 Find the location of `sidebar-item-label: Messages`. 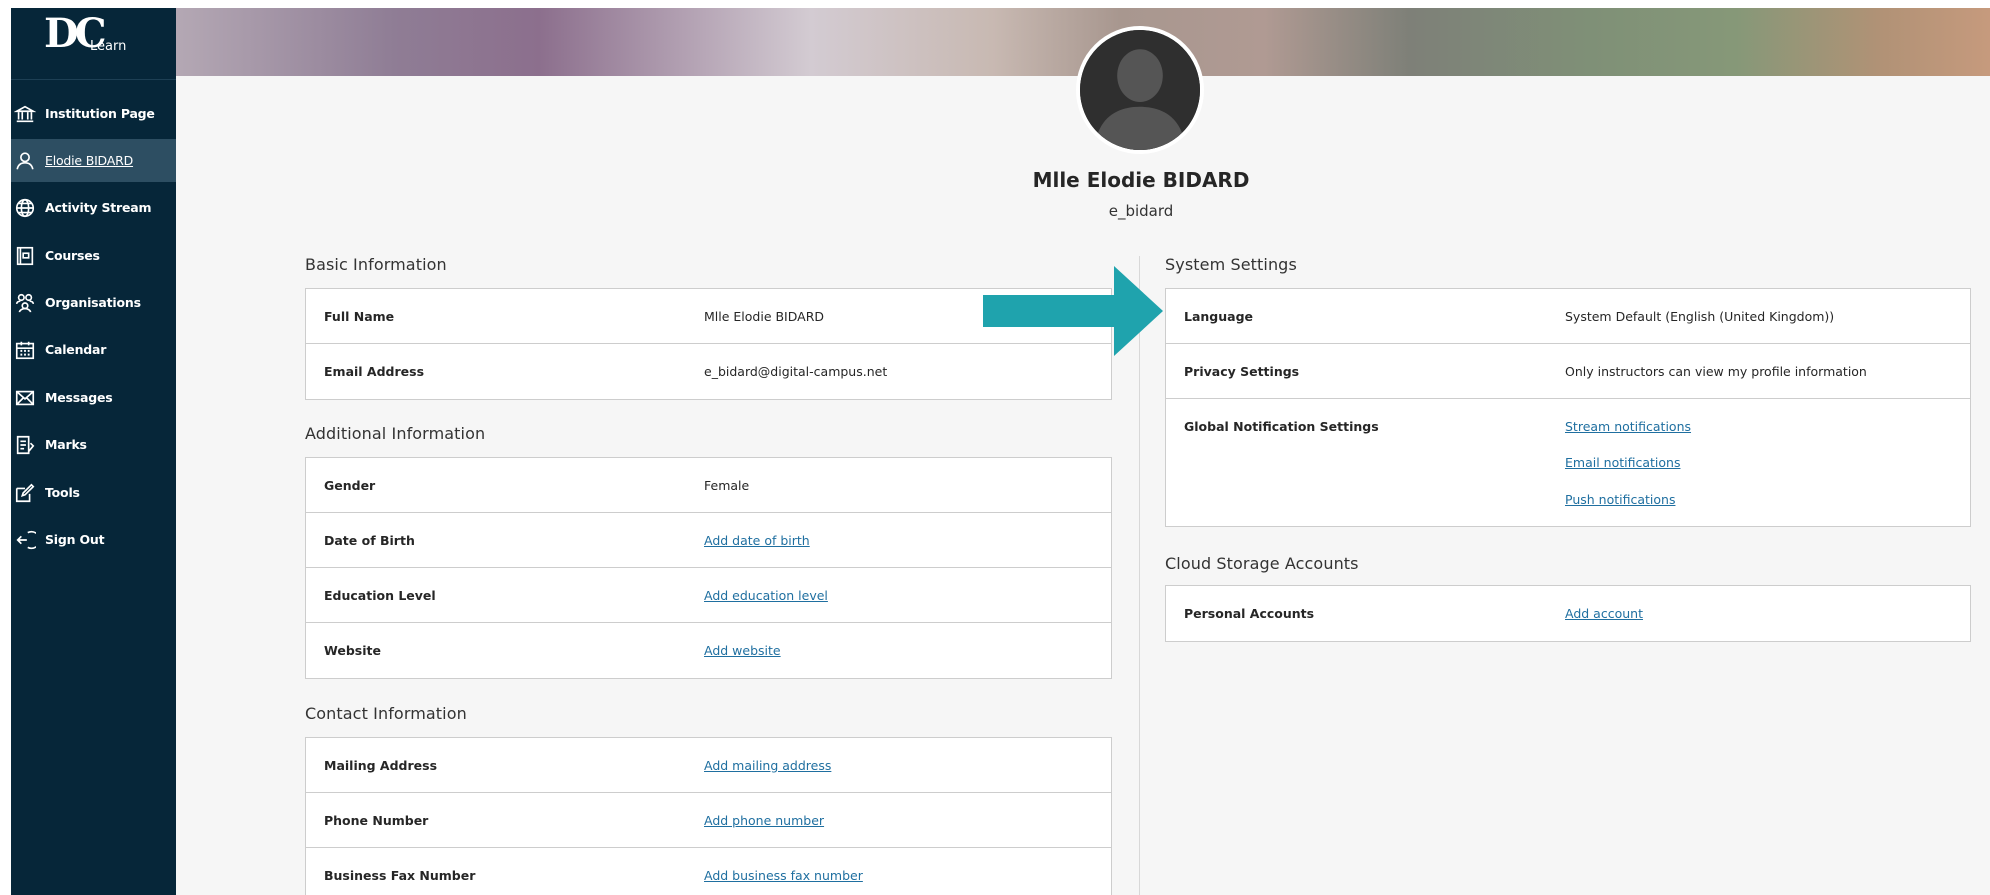

sidebar-item-label: Messages is located at coordinates (79, 397).